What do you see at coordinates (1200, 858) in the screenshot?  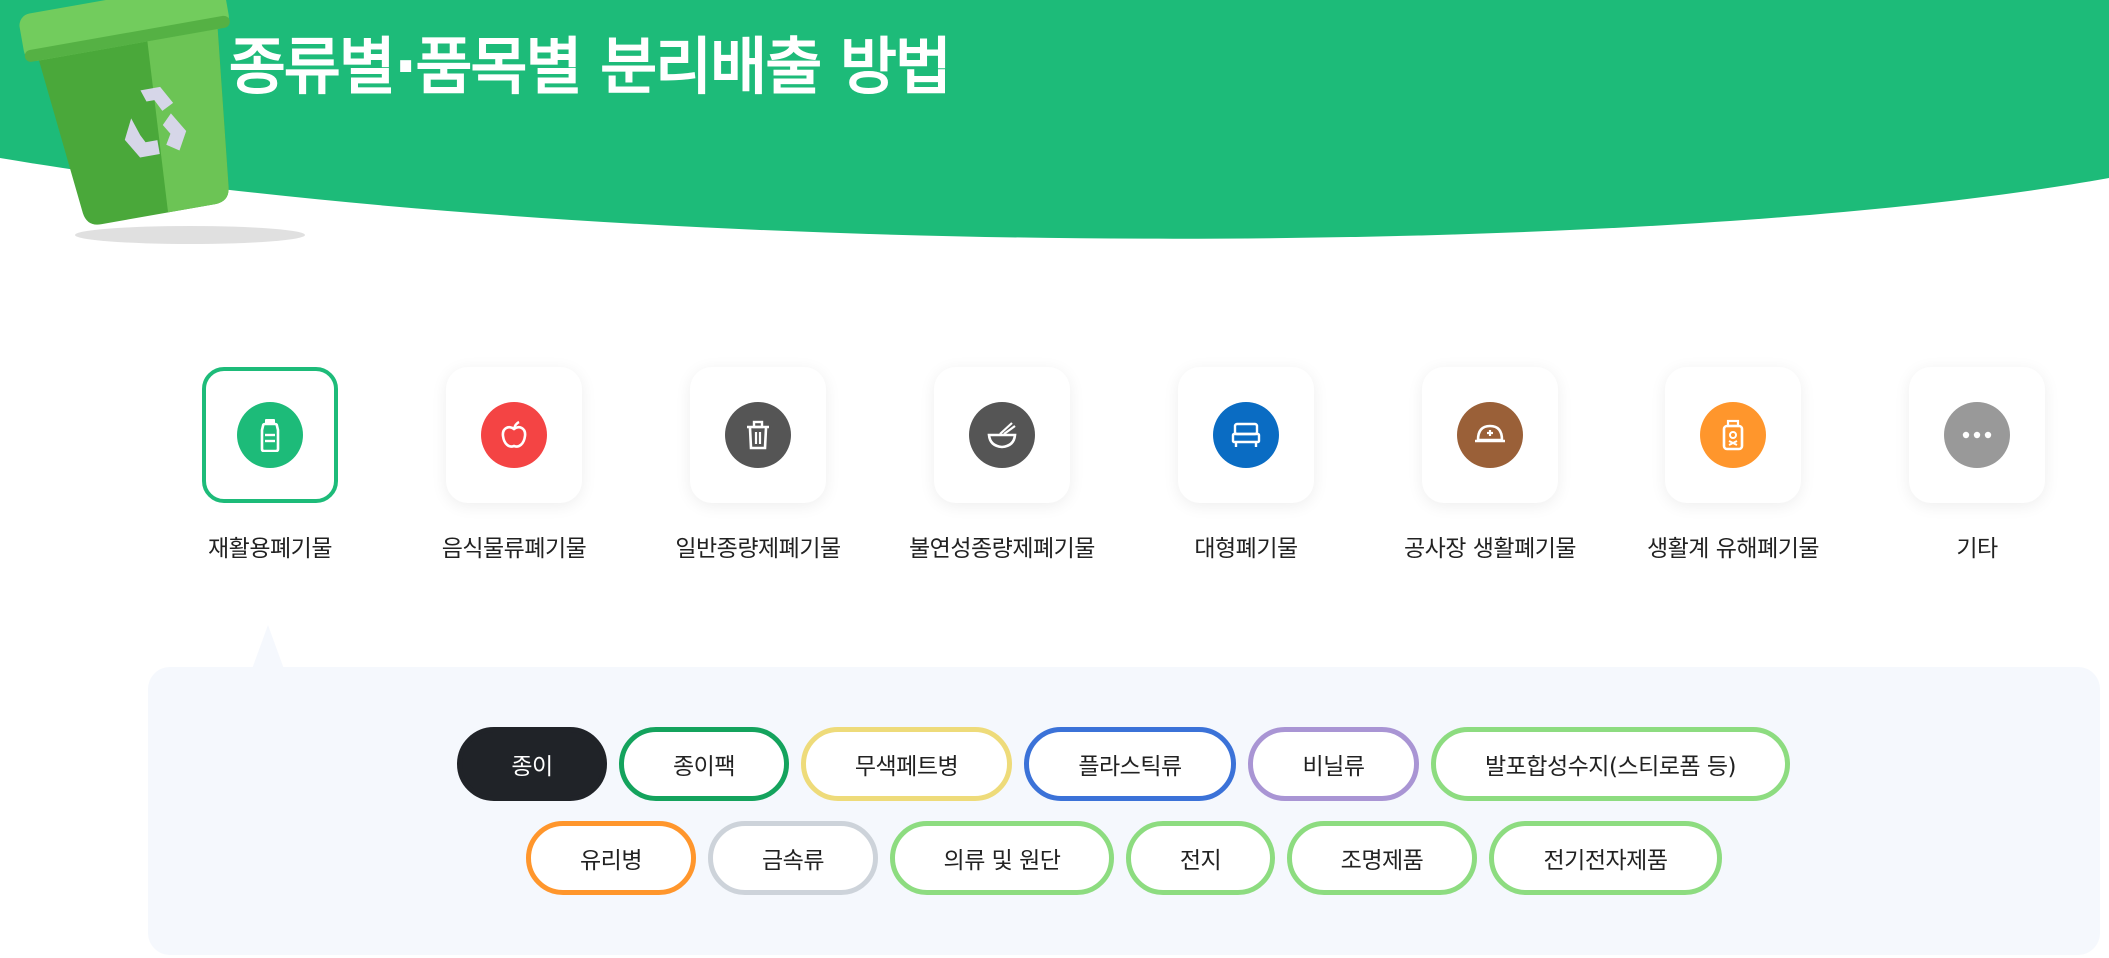 I see `item-chip-battery: 전지` at bounding box center [1200, 858].